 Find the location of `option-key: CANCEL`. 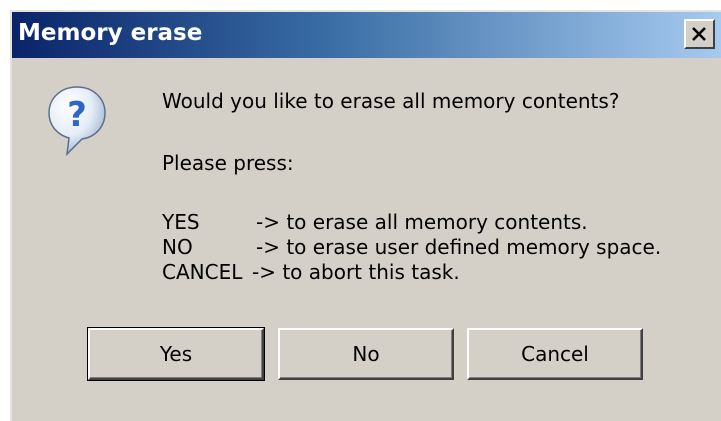

option-key: CANCEL is located at coordinates (202, 272).